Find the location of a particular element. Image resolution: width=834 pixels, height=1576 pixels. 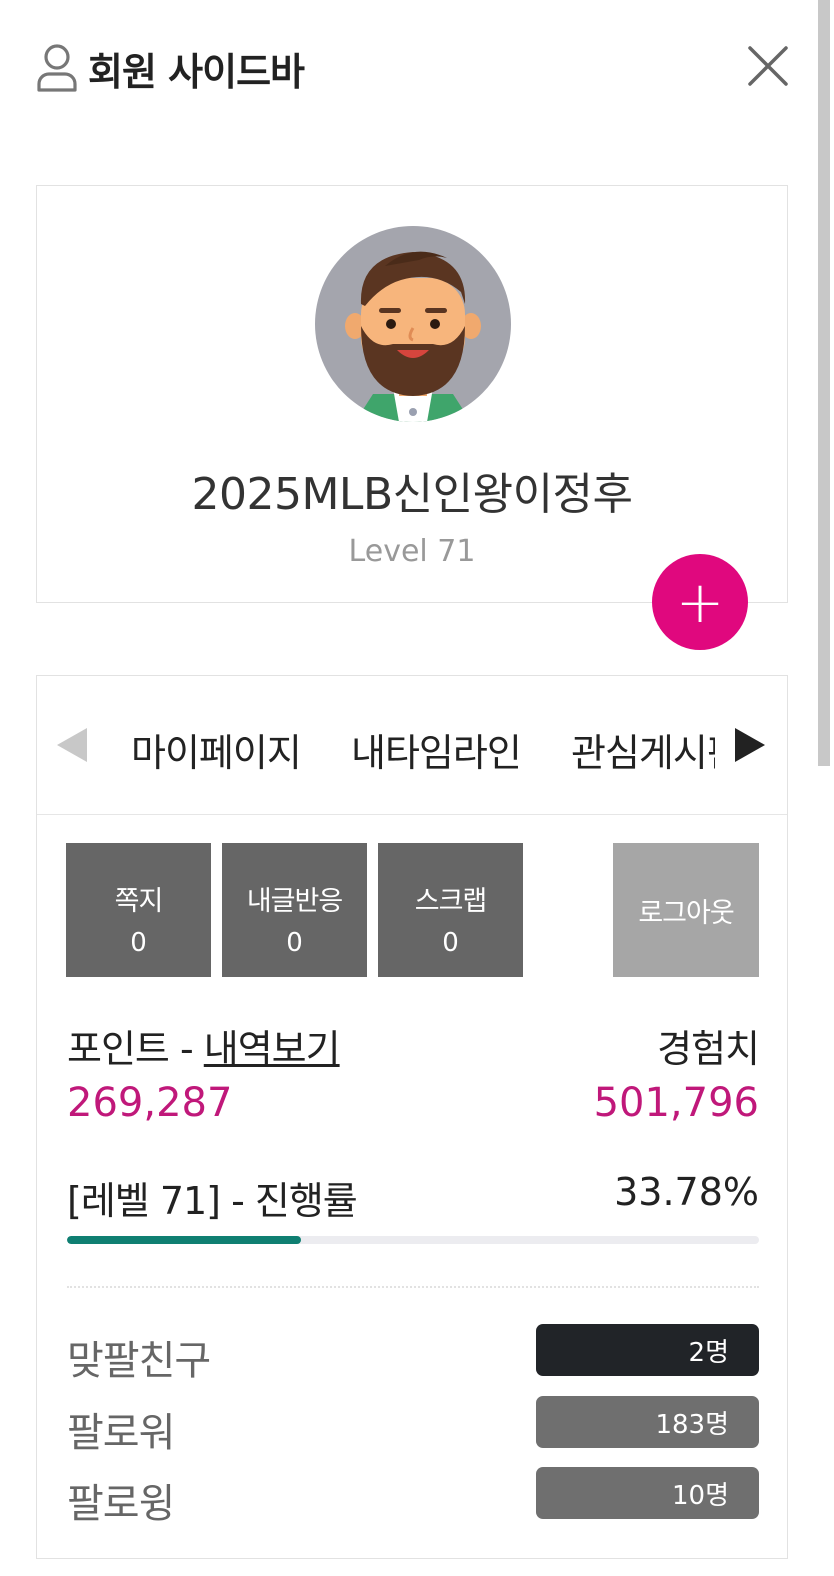

scrap-button: 스크랩 0 is located at coordinates (450, 910).